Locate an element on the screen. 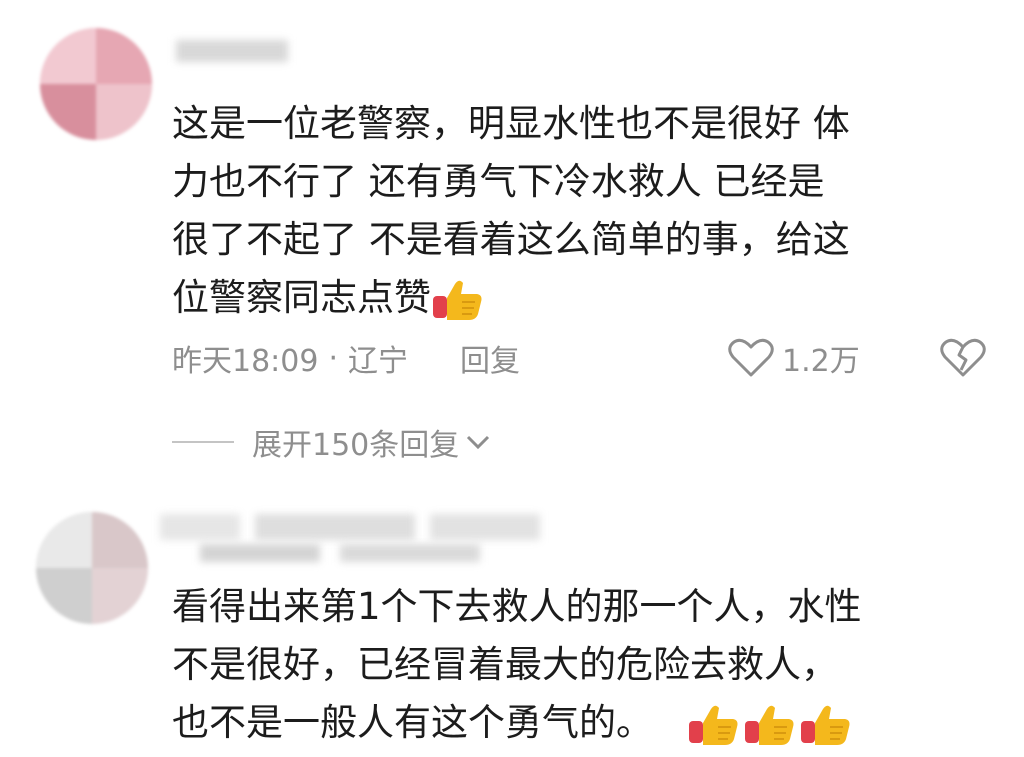 Image resolution: width=1024 pixels, height=757 pixels. comment-line: 这是一位老警察，明显水性也不是很好 体 is located at coordinates (511, 123).